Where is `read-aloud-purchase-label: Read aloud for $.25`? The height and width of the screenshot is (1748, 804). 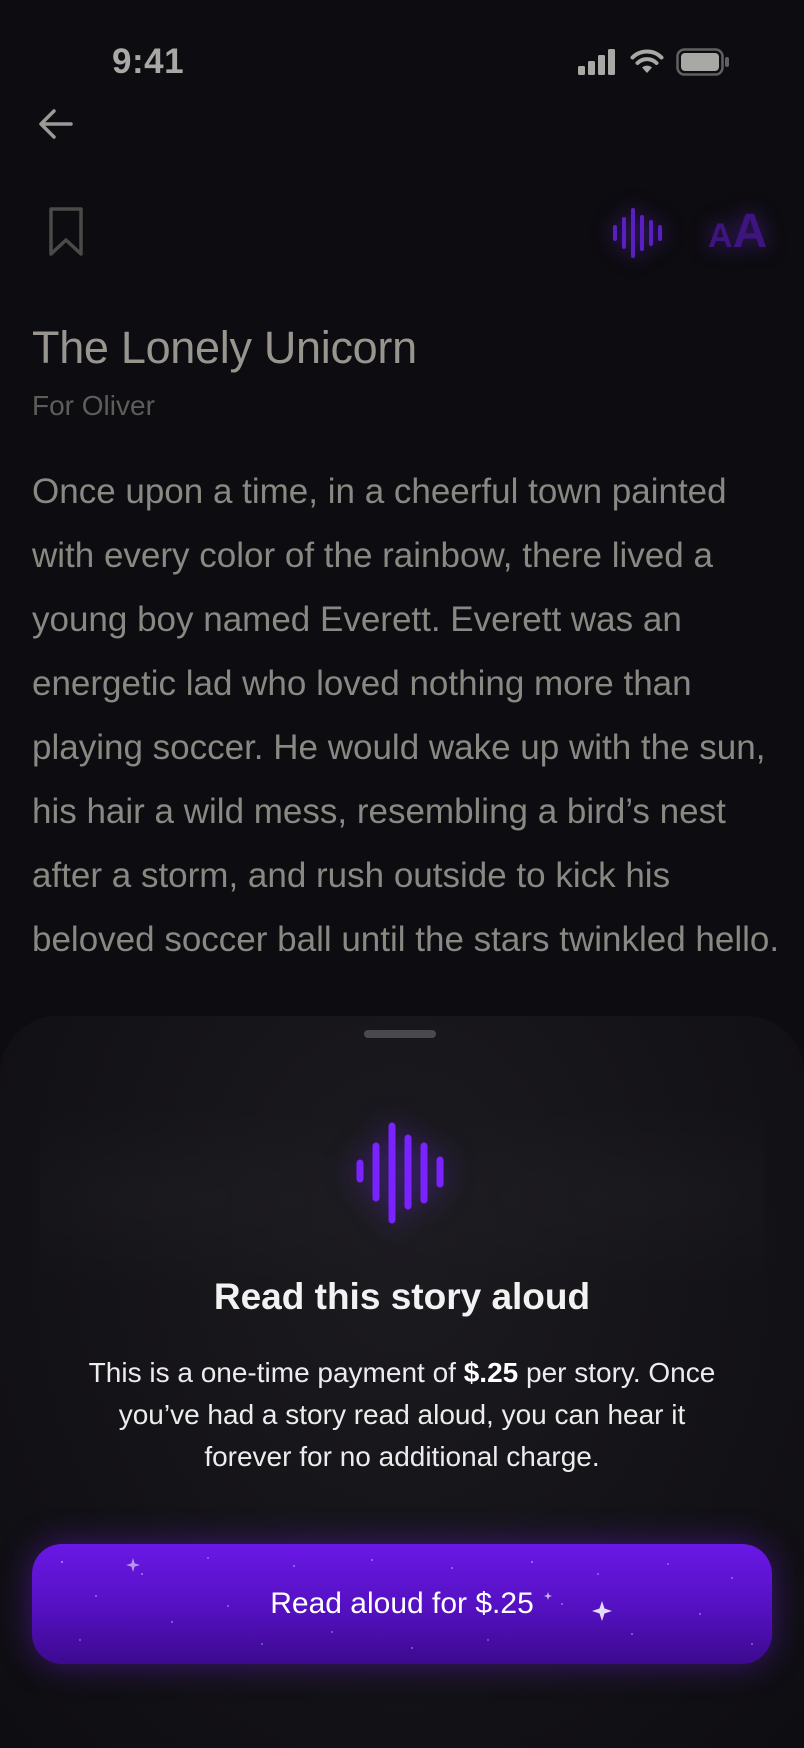
read-aloud-purchase-label: Read aloud for $.25 is located at coordinates (402, 1603).